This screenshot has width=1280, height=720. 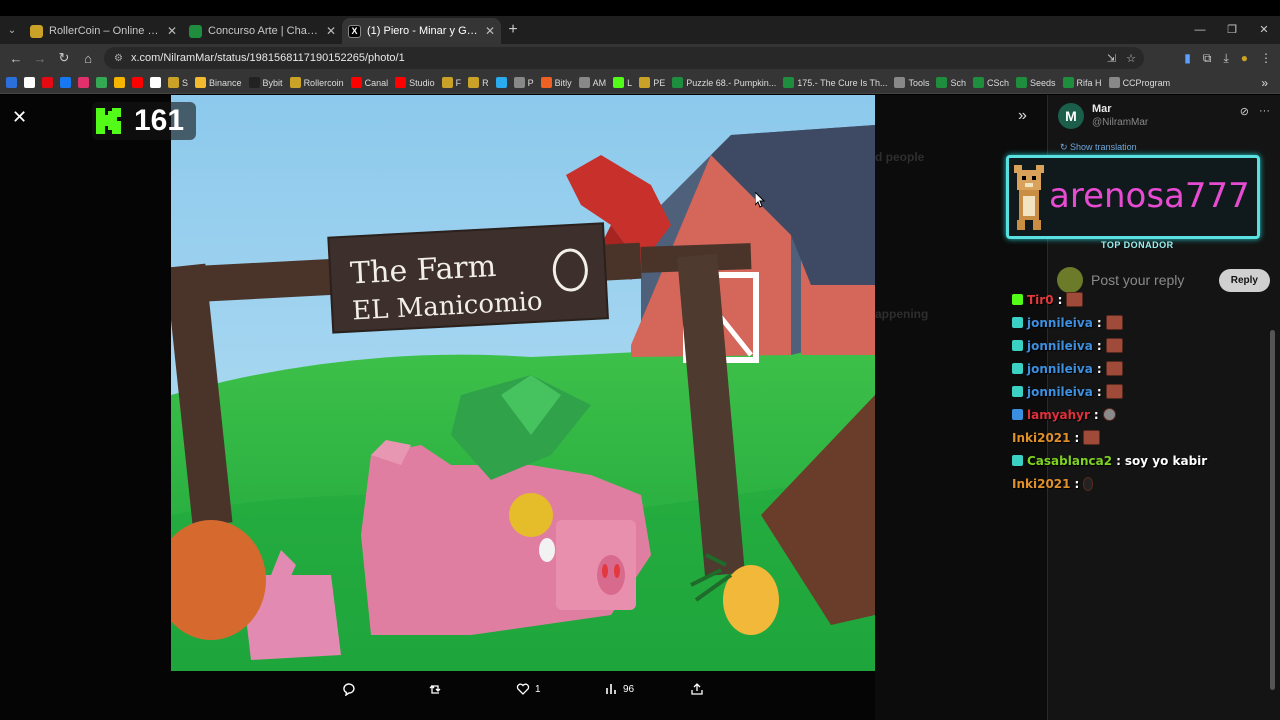 I want to click on expand-panel-icon: », so click(x=1022, y=116).